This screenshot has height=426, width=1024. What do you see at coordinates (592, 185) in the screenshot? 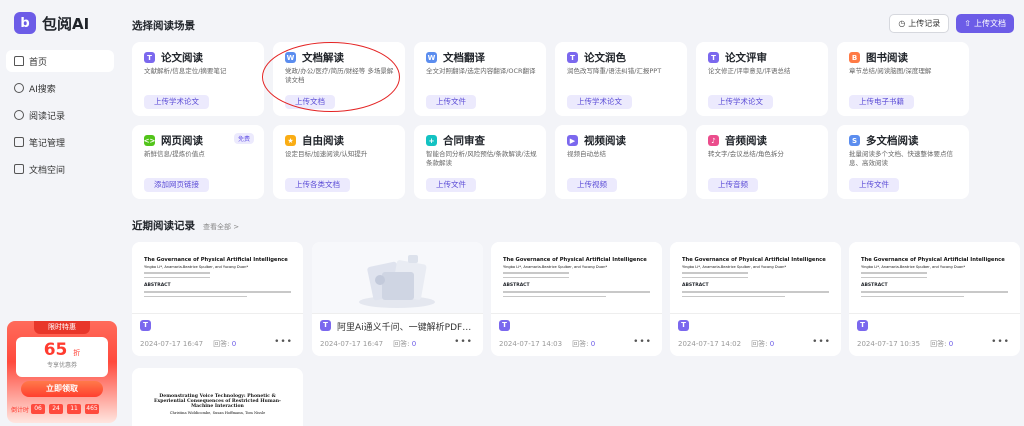
I see `upload-video-button: 上传视频` at bounding box center [592, 185].